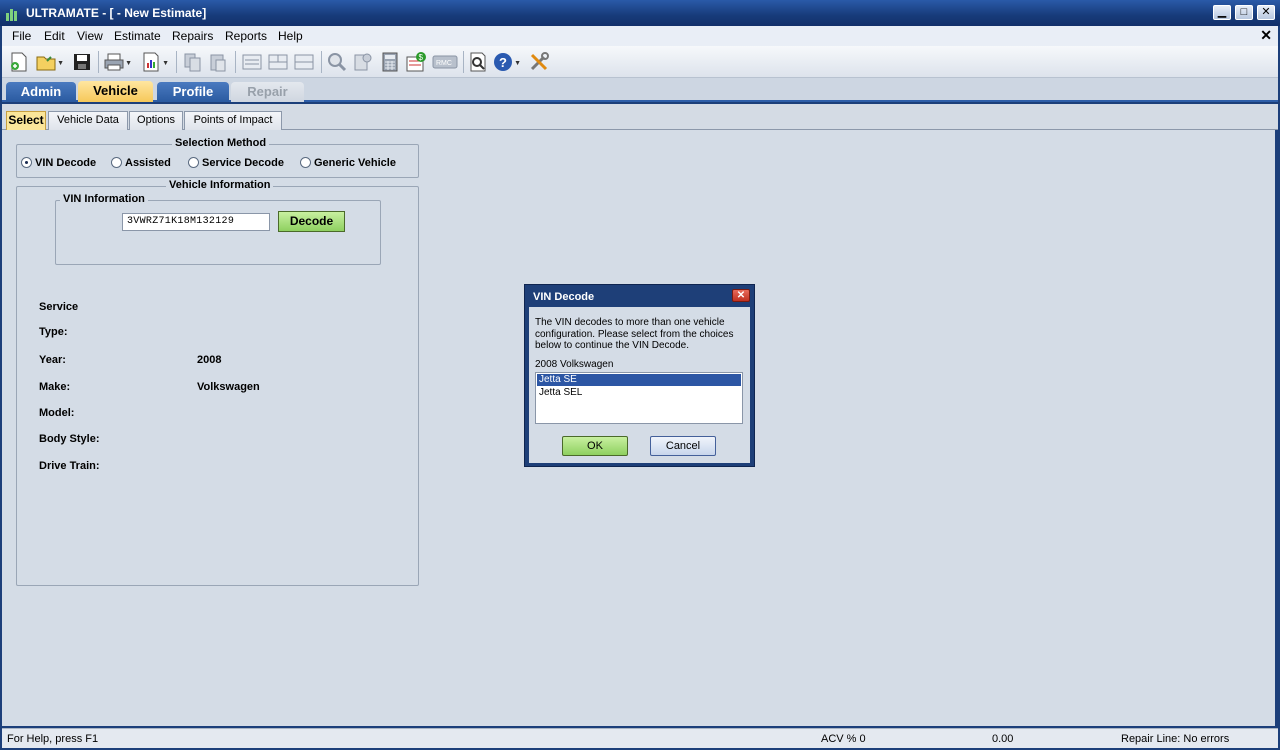  What do you see at coordinates (193, 92) in the screenshot?
I see `tab-profile: Profile` at bounding box center [193, 92].